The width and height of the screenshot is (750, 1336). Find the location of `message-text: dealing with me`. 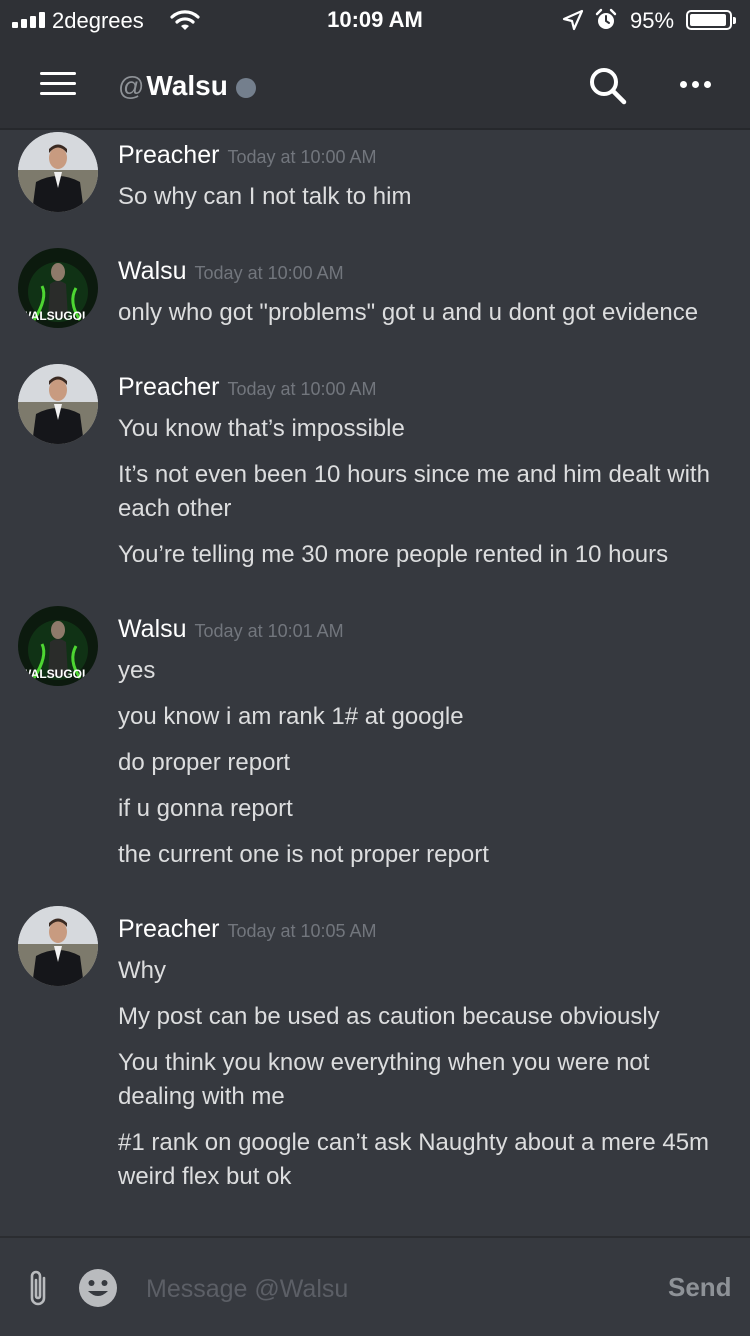

message-text: dealing with me is located at coordinates (201, 1096).